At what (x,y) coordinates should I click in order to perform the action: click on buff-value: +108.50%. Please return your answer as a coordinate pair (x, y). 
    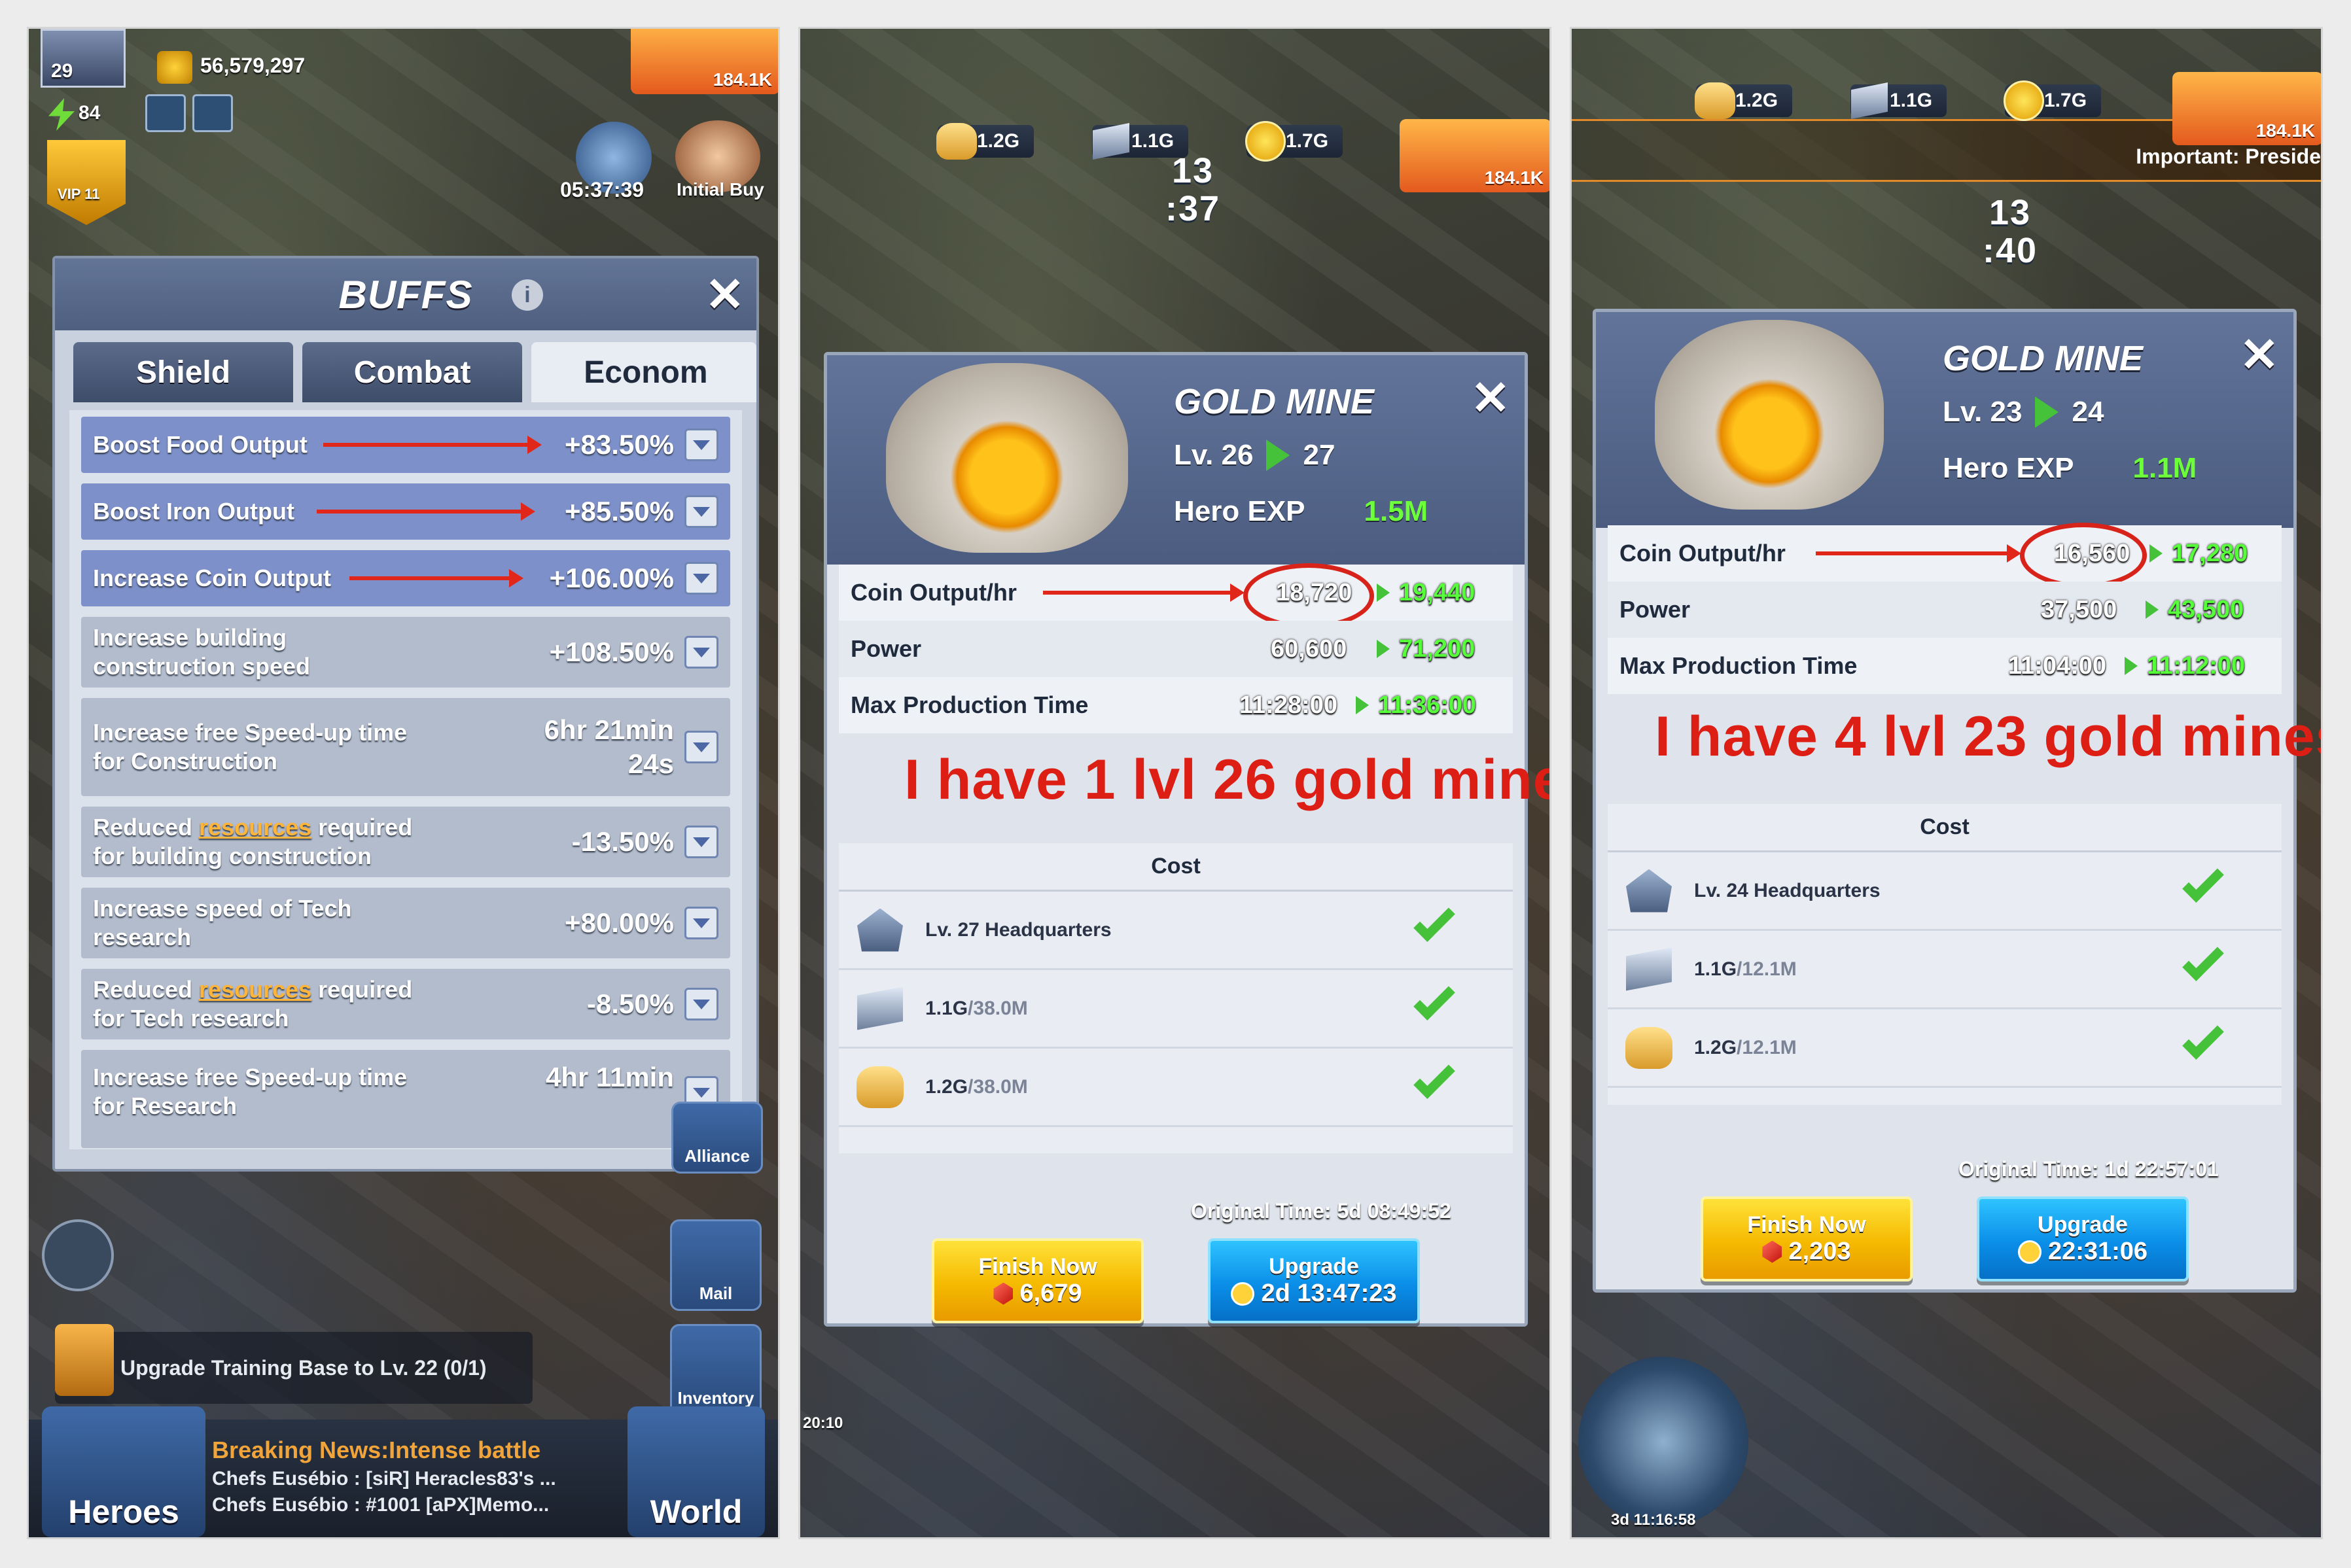
    Looking at the image, I should click on (611, 651).